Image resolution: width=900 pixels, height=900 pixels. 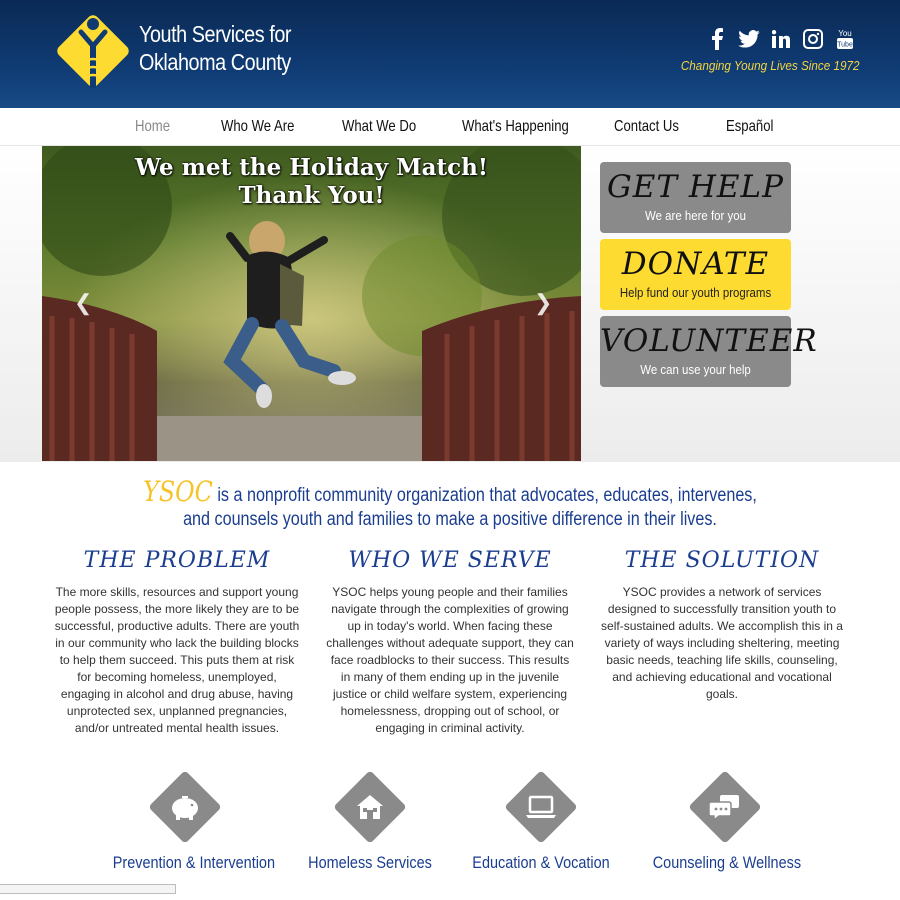 What do you see at coordinates (543, 303) in the screenshot?
I see `slider-next-icon: ❯` at bounding box center [543, 303].